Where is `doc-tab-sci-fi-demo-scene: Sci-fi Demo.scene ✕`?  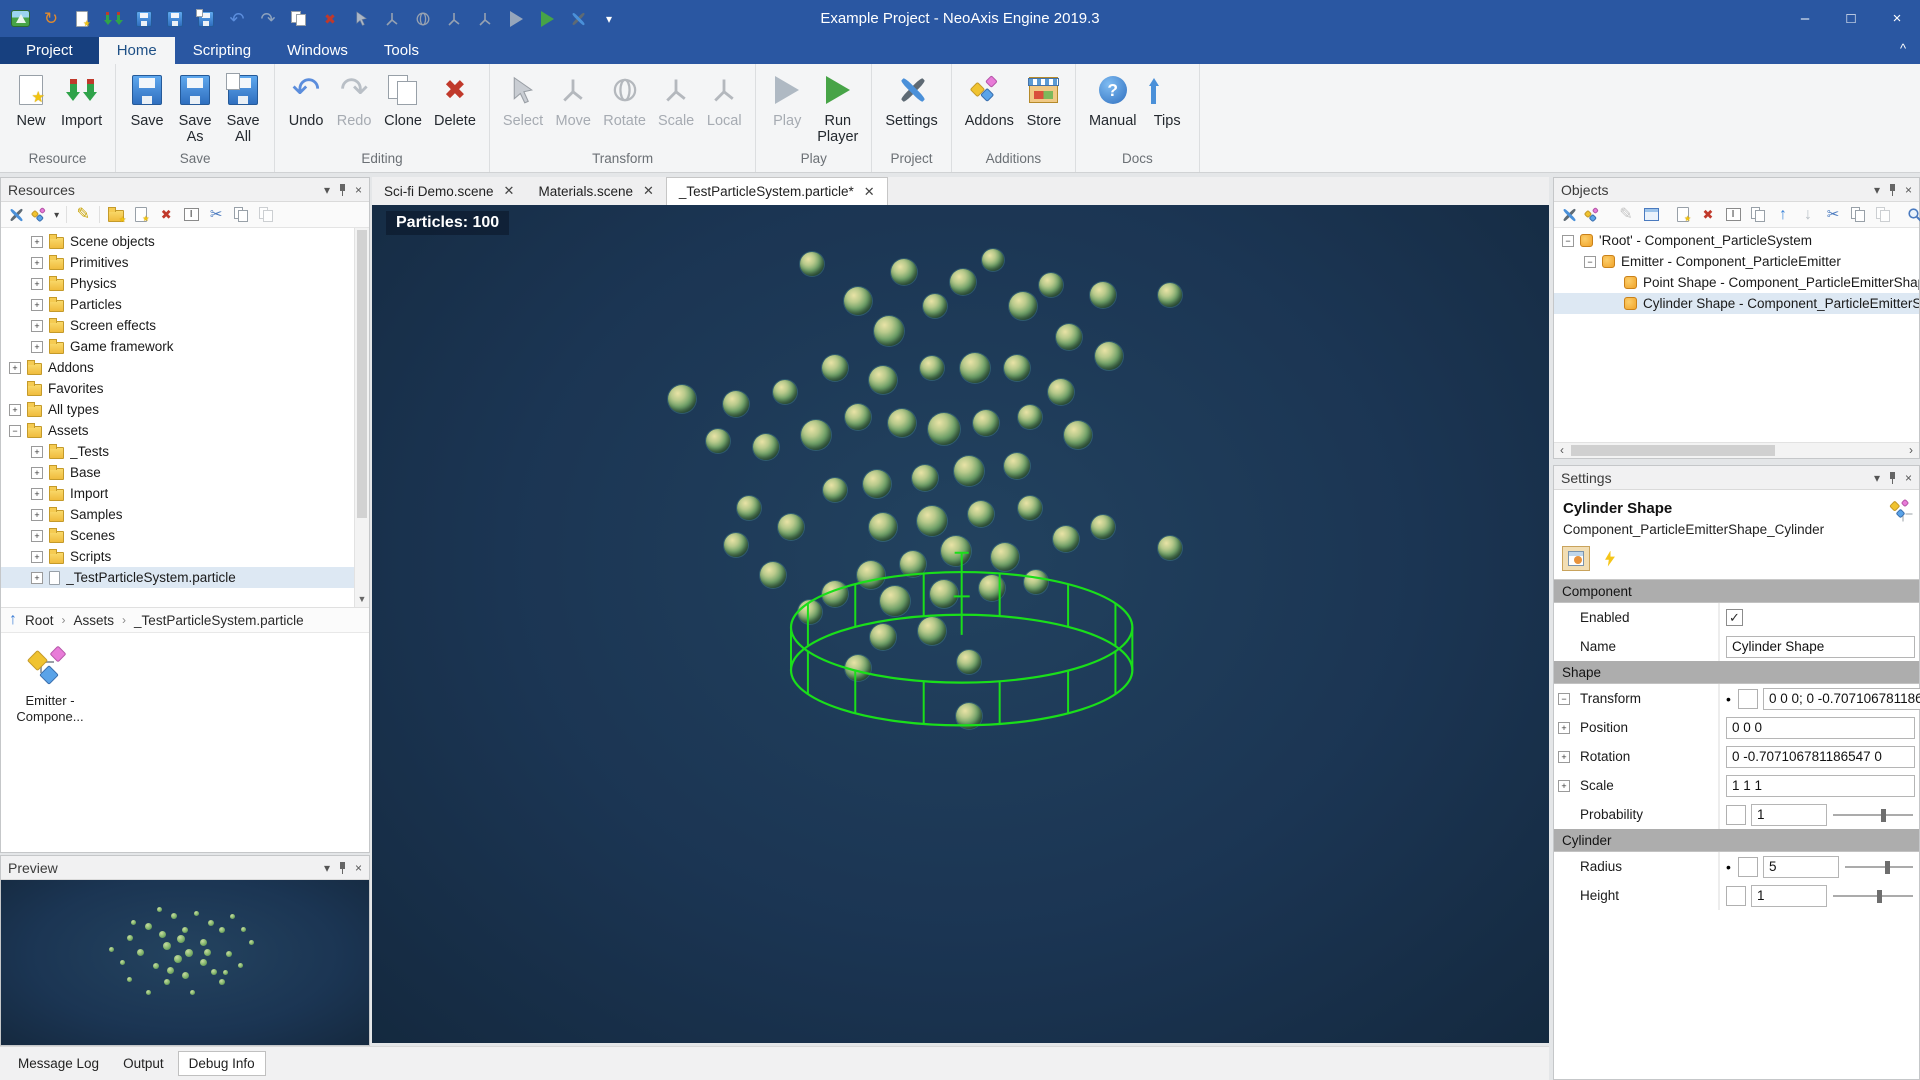
doc-tab-sci-fi-demo-scene: Sci-fi Demo.scene ✕ is located at coordinates (449, 191).